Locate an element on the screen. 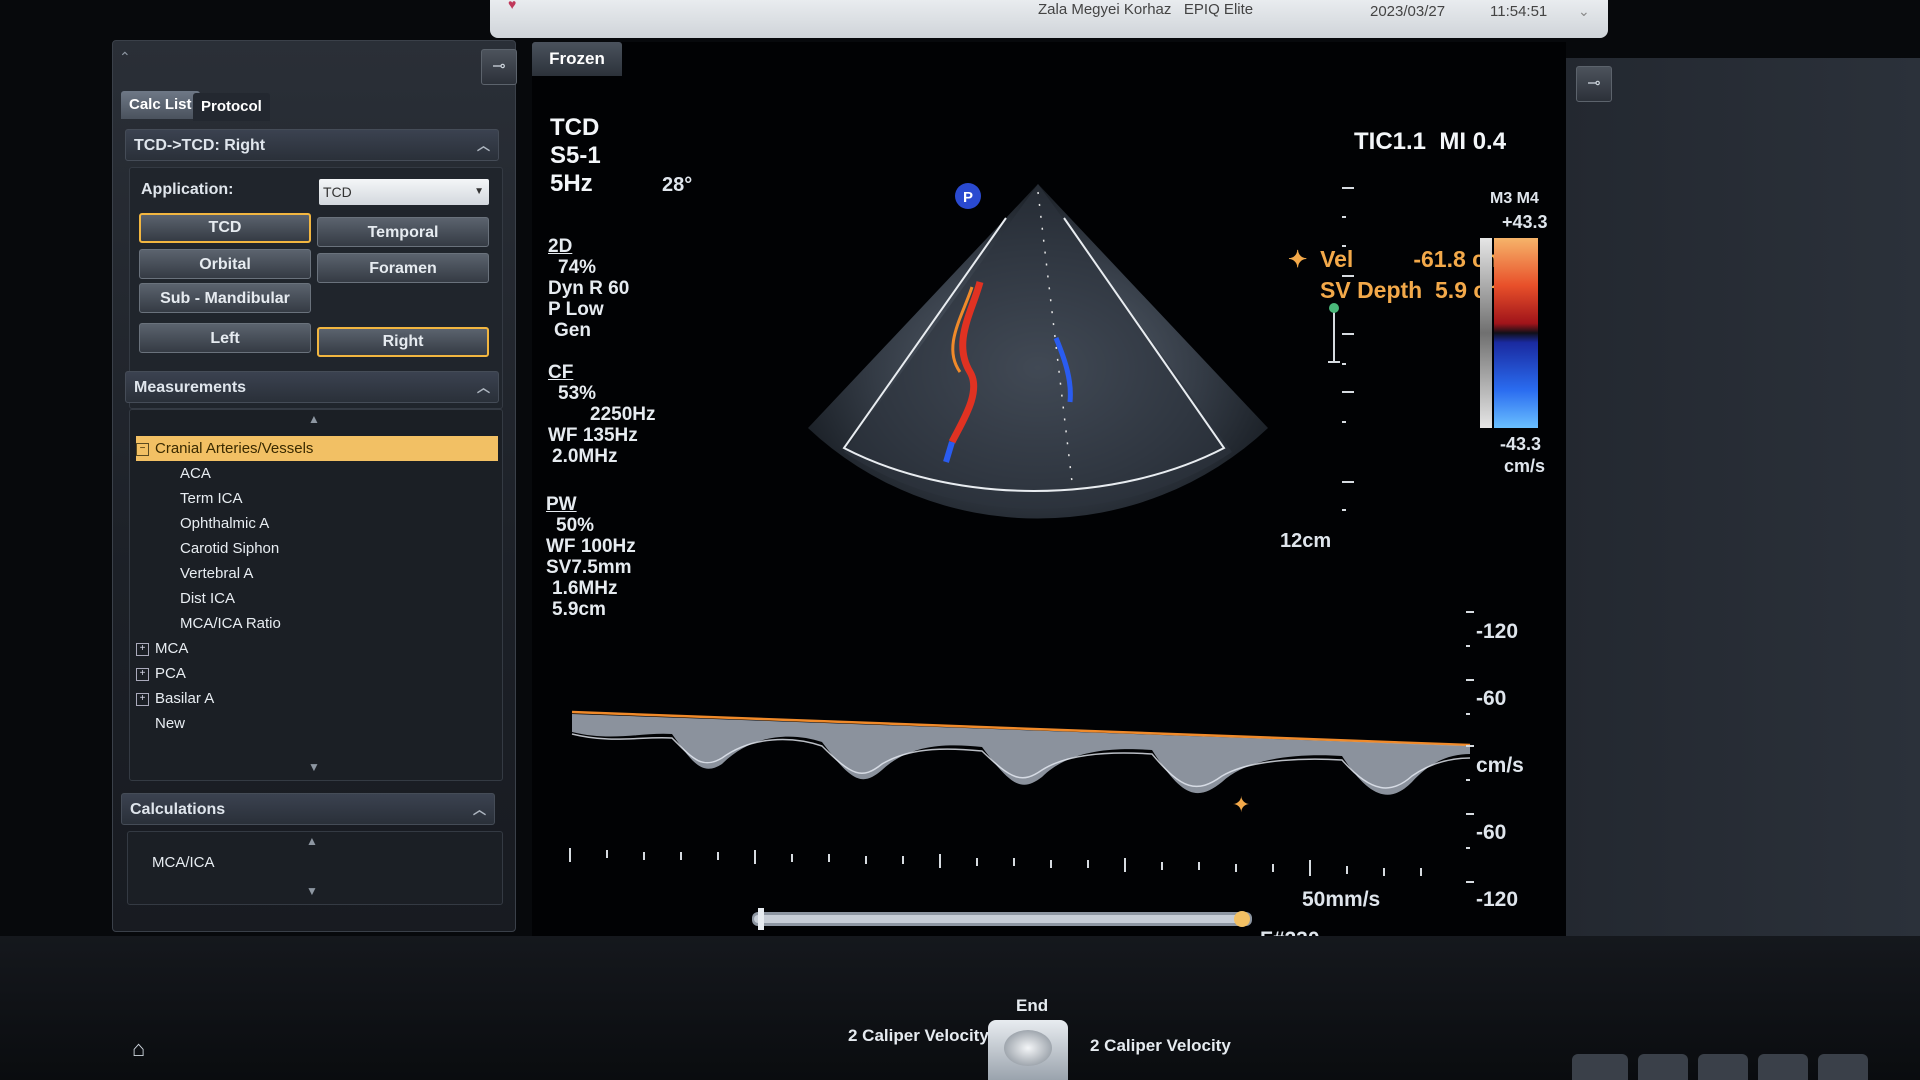  collapse-up-icon: ⌃ is located at coordinates (125, 57).